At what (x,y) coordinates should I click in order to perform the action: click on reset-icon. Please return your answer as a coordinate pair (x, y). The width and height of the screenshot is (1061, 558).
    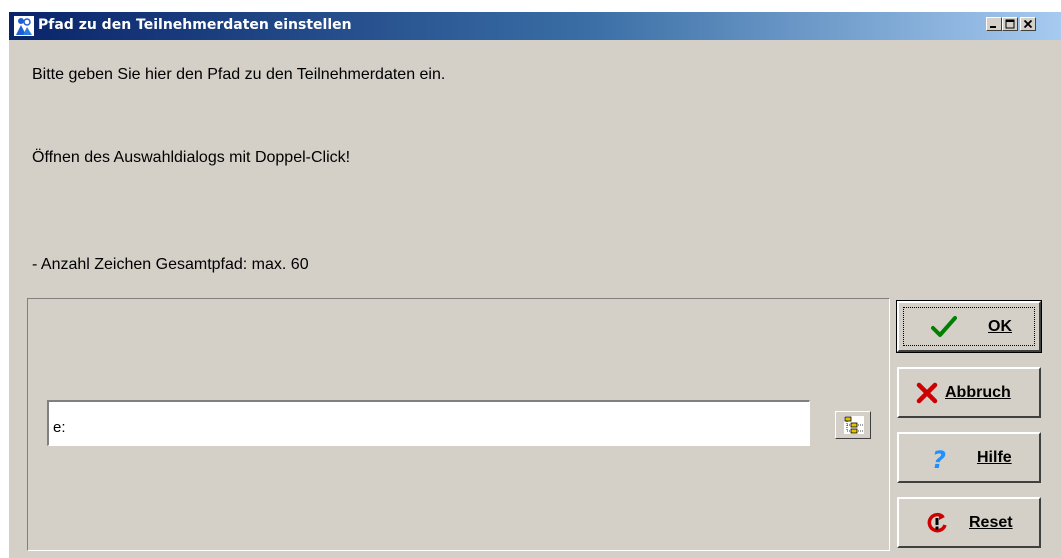
    Looking at the image, I should click on (937, 522).